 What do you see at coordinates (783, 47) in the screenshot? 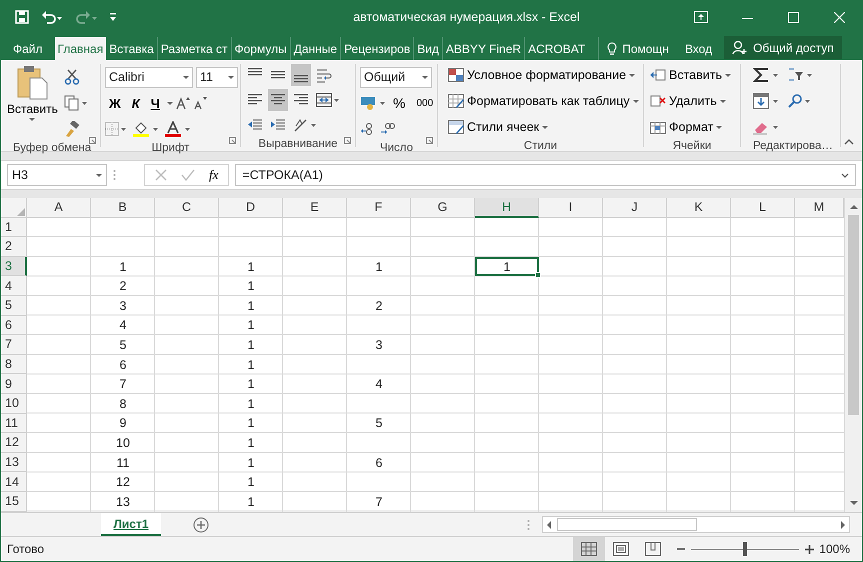
I see `share-button: Общий доступ` at bounding box center [783, 47].